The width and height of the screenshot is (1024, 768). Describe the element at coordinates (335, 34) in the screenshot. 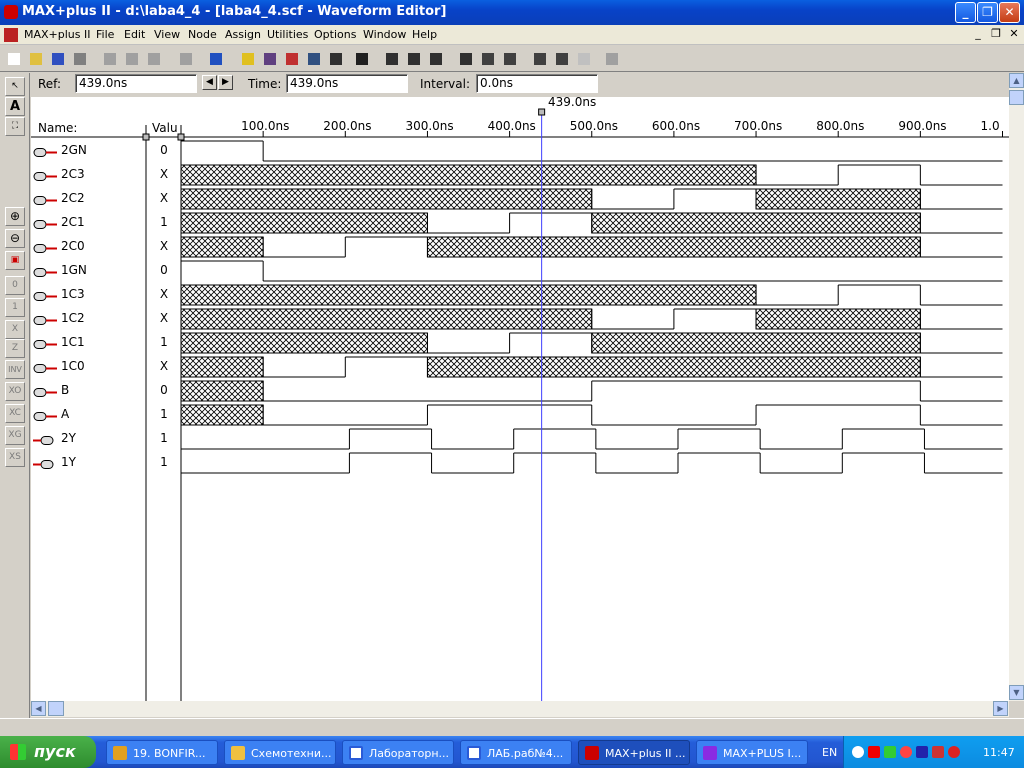

I see `menu-options: Options` at that location.